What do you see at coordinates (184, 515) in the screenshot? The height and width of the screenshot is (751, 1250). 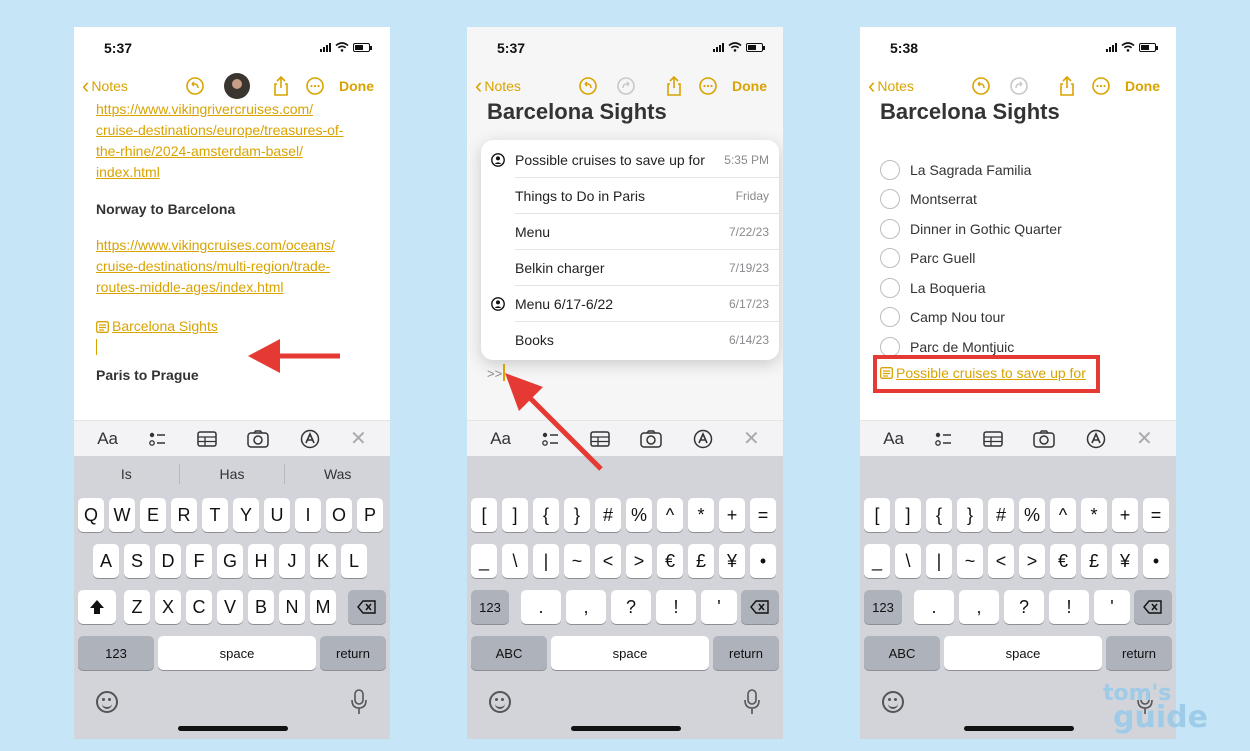 I see `key: R` at bounding box center [184, 515].